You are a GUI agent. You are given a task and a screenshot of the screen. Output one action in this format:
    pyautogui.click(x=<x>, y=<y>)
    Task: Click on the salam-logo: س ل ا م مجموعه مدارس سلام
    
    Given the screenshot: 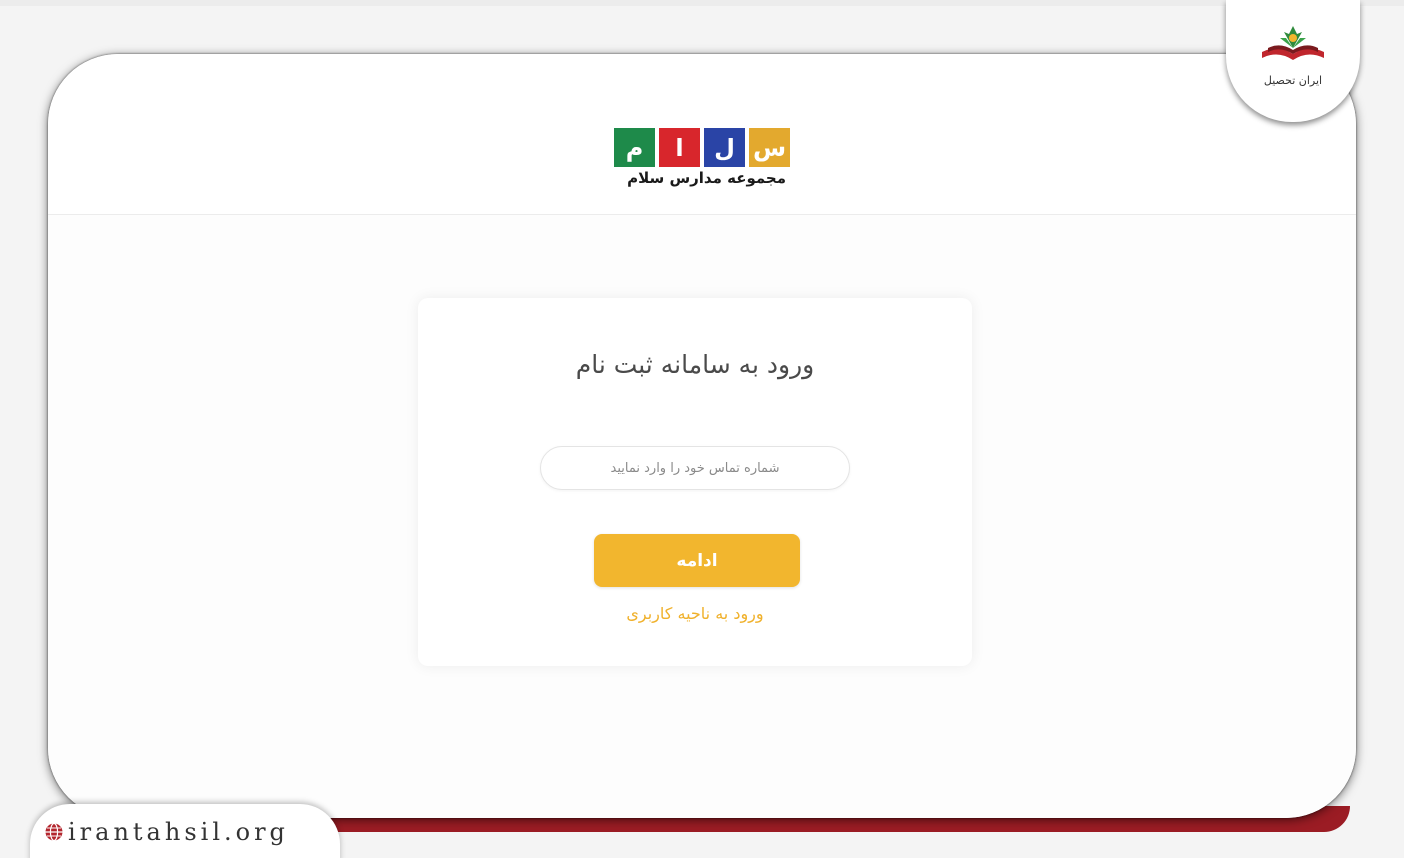 What is the action you would take?
    pyautogui.click(x=697, y=160)
    